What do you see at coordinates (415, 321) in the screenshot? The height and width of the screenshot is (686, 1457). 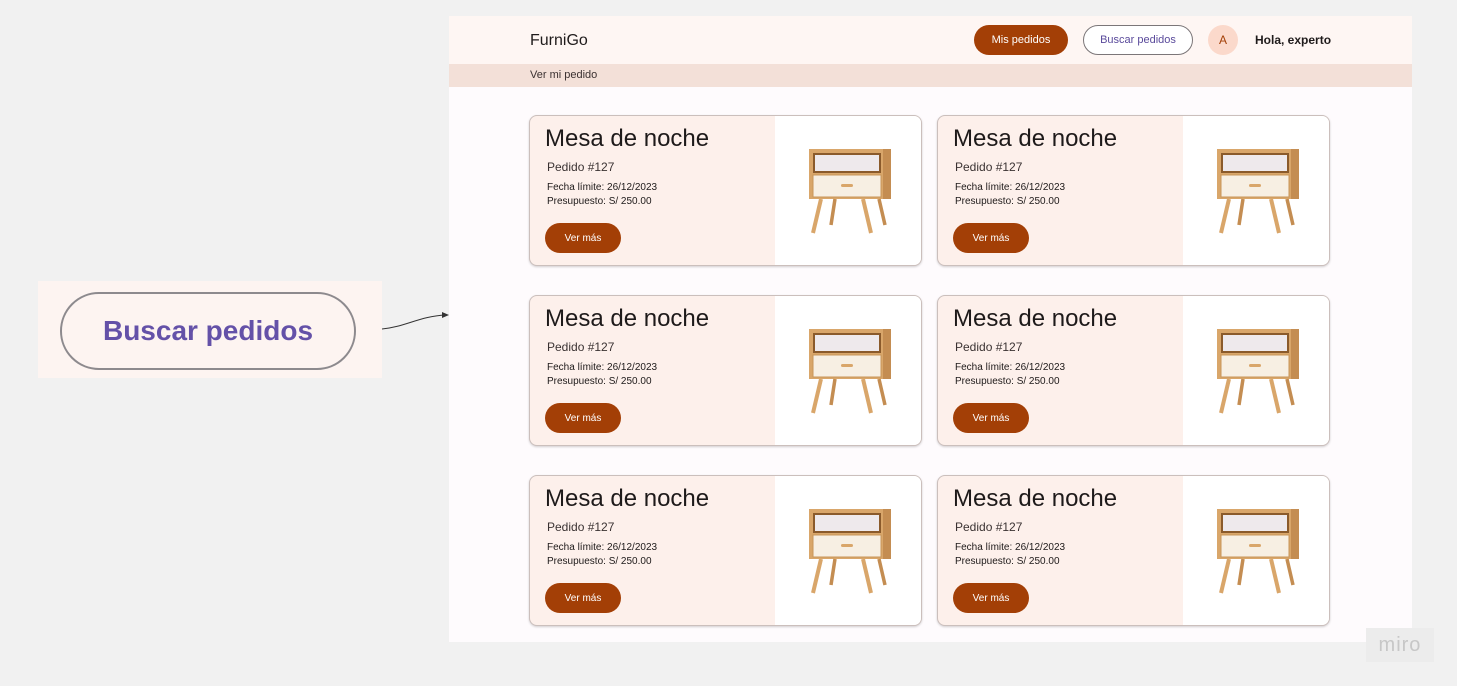 I see `connector-arrow` at bounding box center [415, 321].